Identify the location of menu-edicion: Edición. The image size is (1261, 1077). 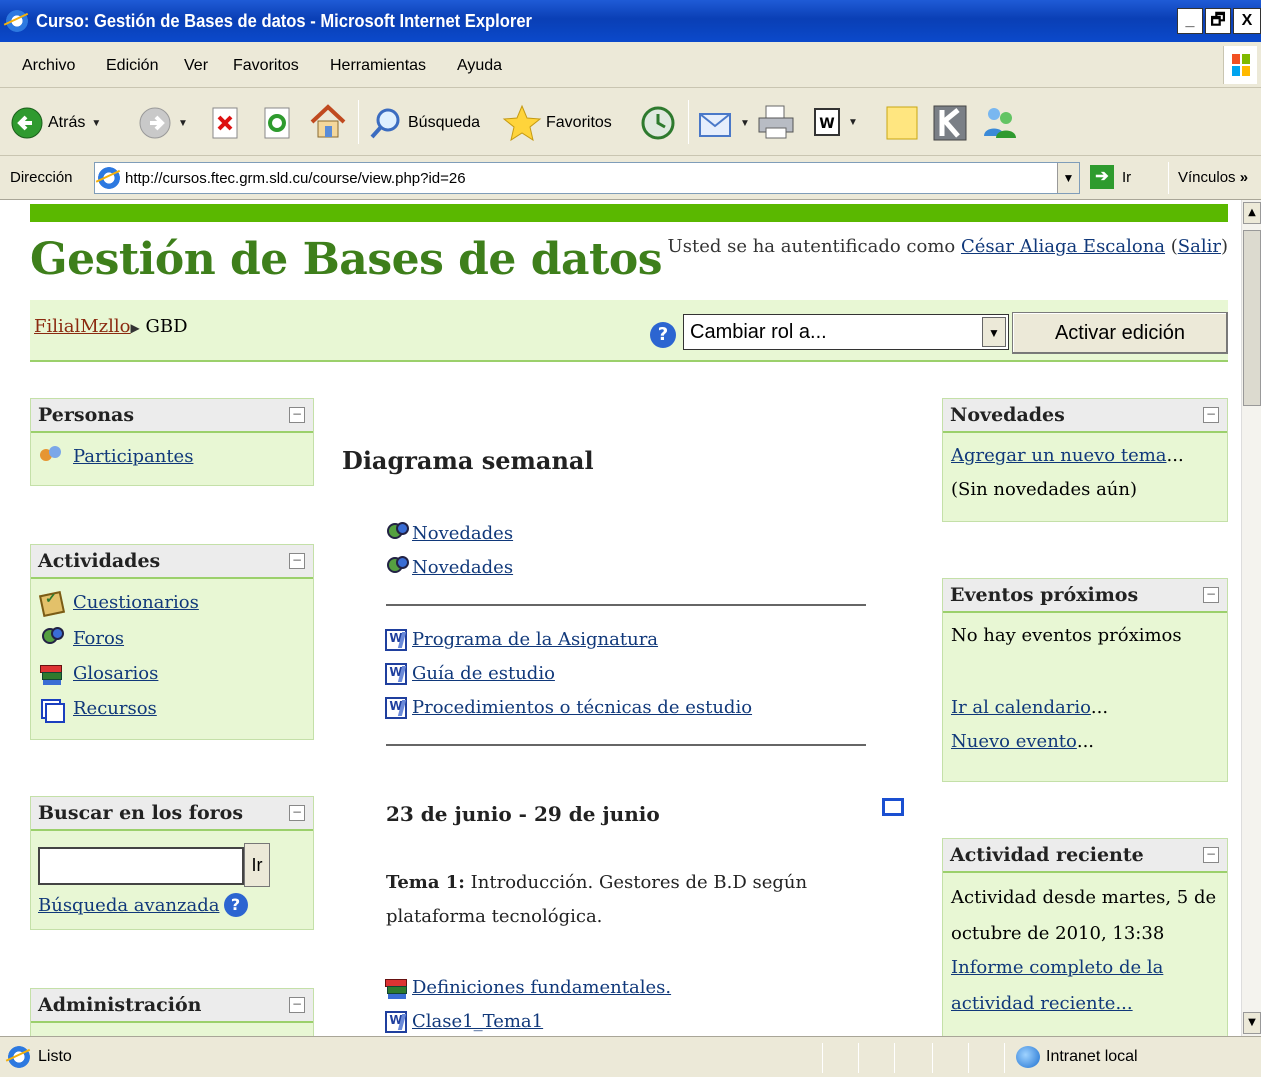
(132, 66).